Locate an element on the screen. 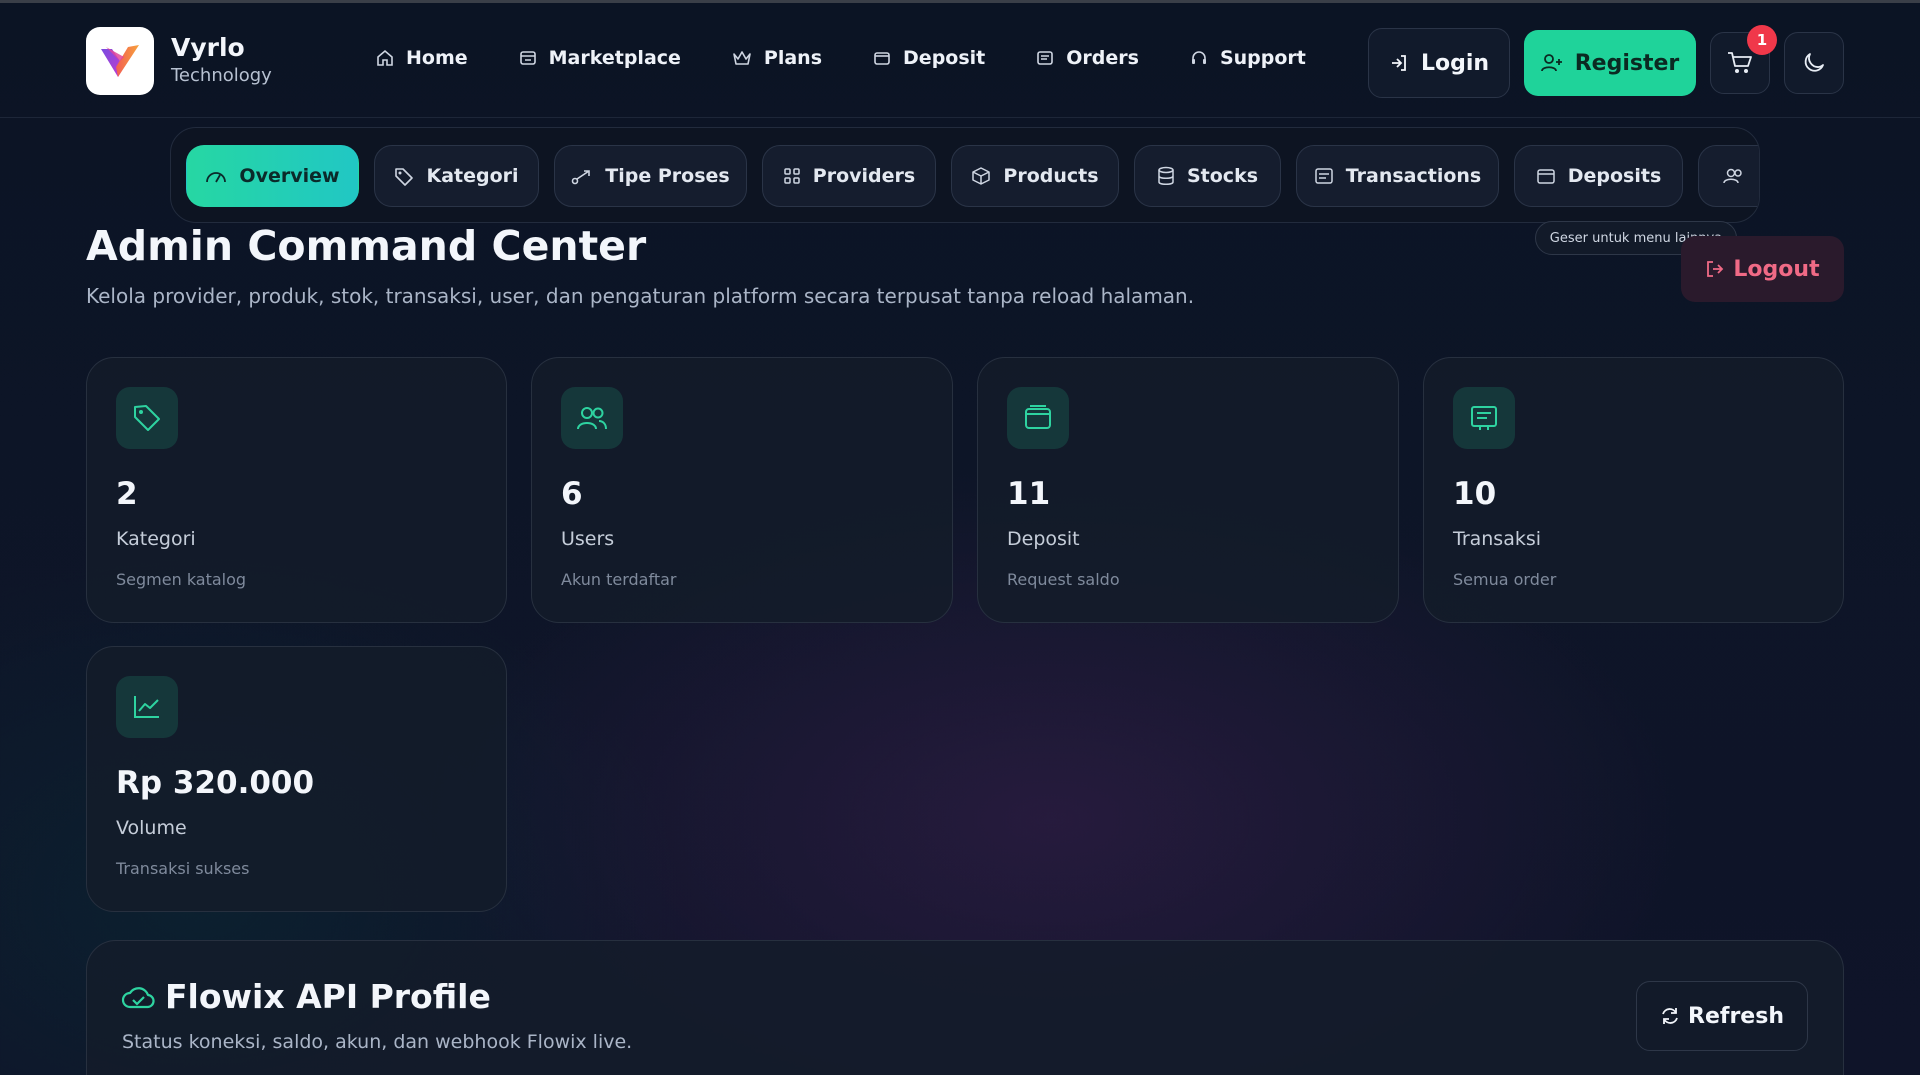  api-profile-title: Flowix API Profile is located at coordinates (328, 996).